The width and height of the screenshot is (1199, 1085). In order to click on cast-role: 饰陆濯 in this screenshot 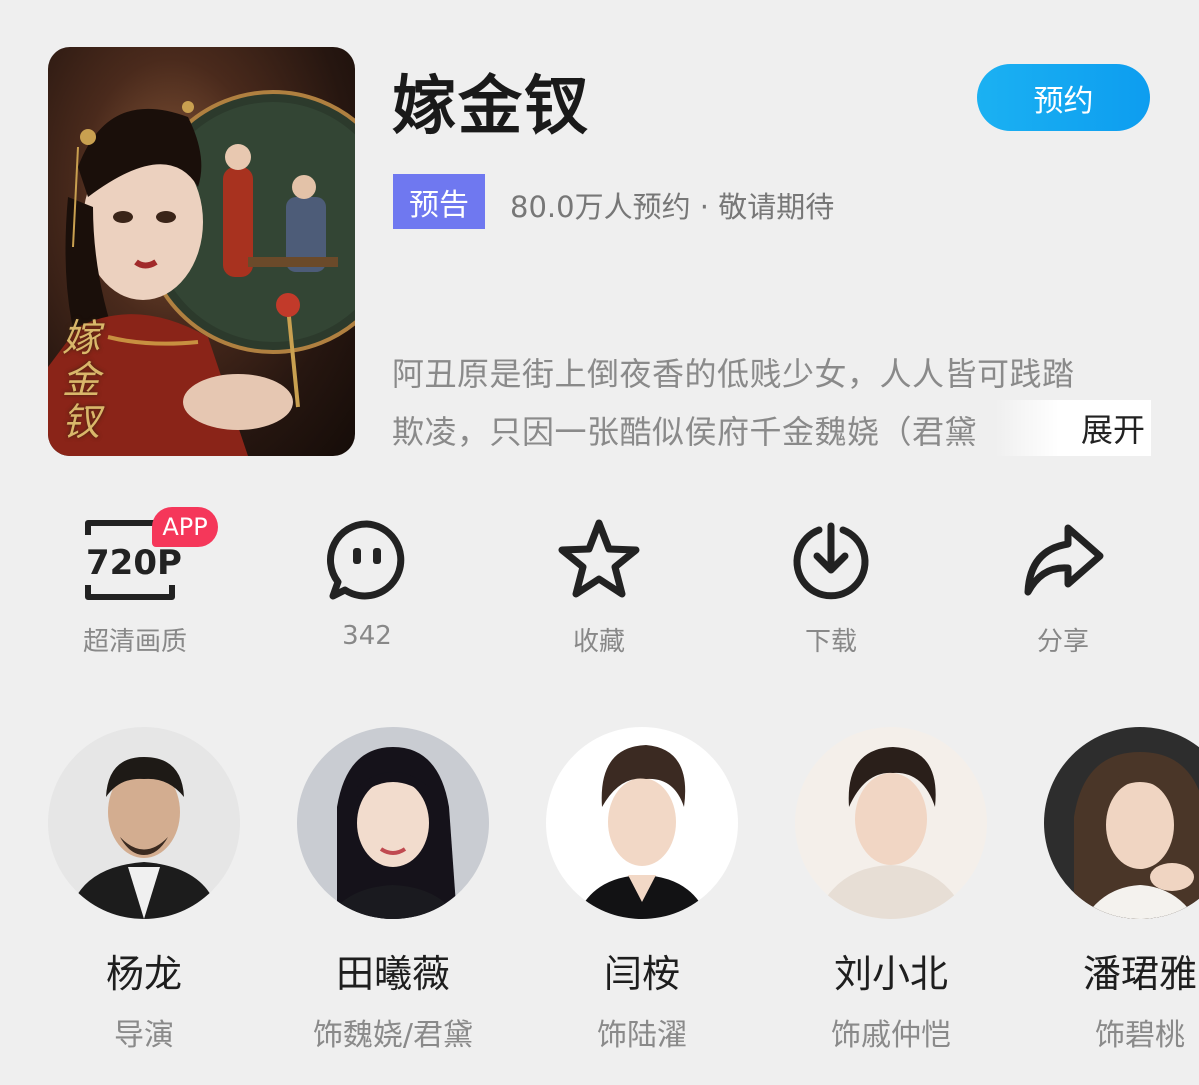, I will do `click(642, 1035)`.